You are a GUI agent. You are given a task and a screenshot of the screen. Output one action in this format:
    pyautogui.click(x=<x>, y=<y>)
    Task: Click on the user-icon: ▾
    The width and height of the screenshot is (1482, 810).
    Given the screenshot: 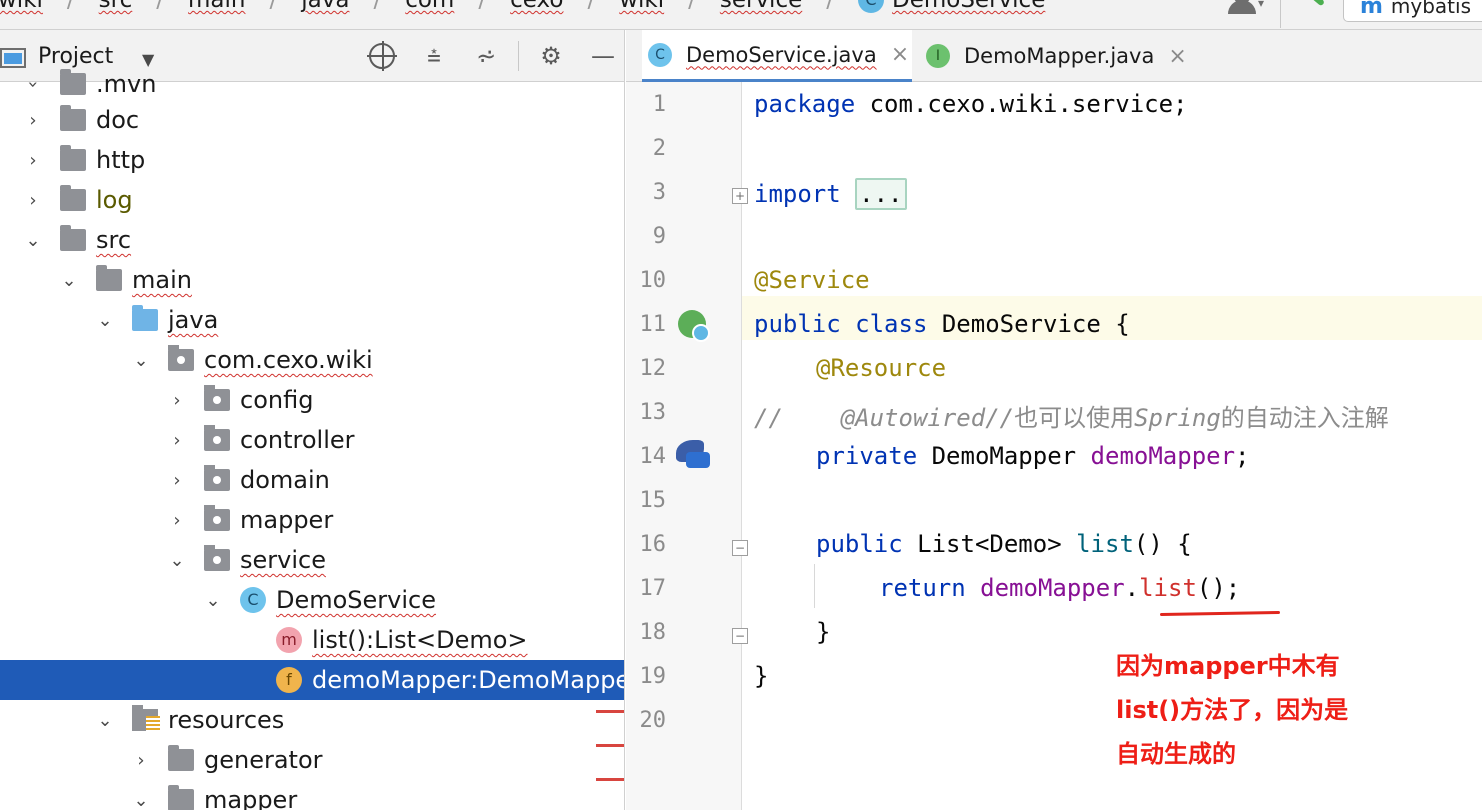 What is the action you would take?
    pyautogui.click(x=1248, y=12)
    